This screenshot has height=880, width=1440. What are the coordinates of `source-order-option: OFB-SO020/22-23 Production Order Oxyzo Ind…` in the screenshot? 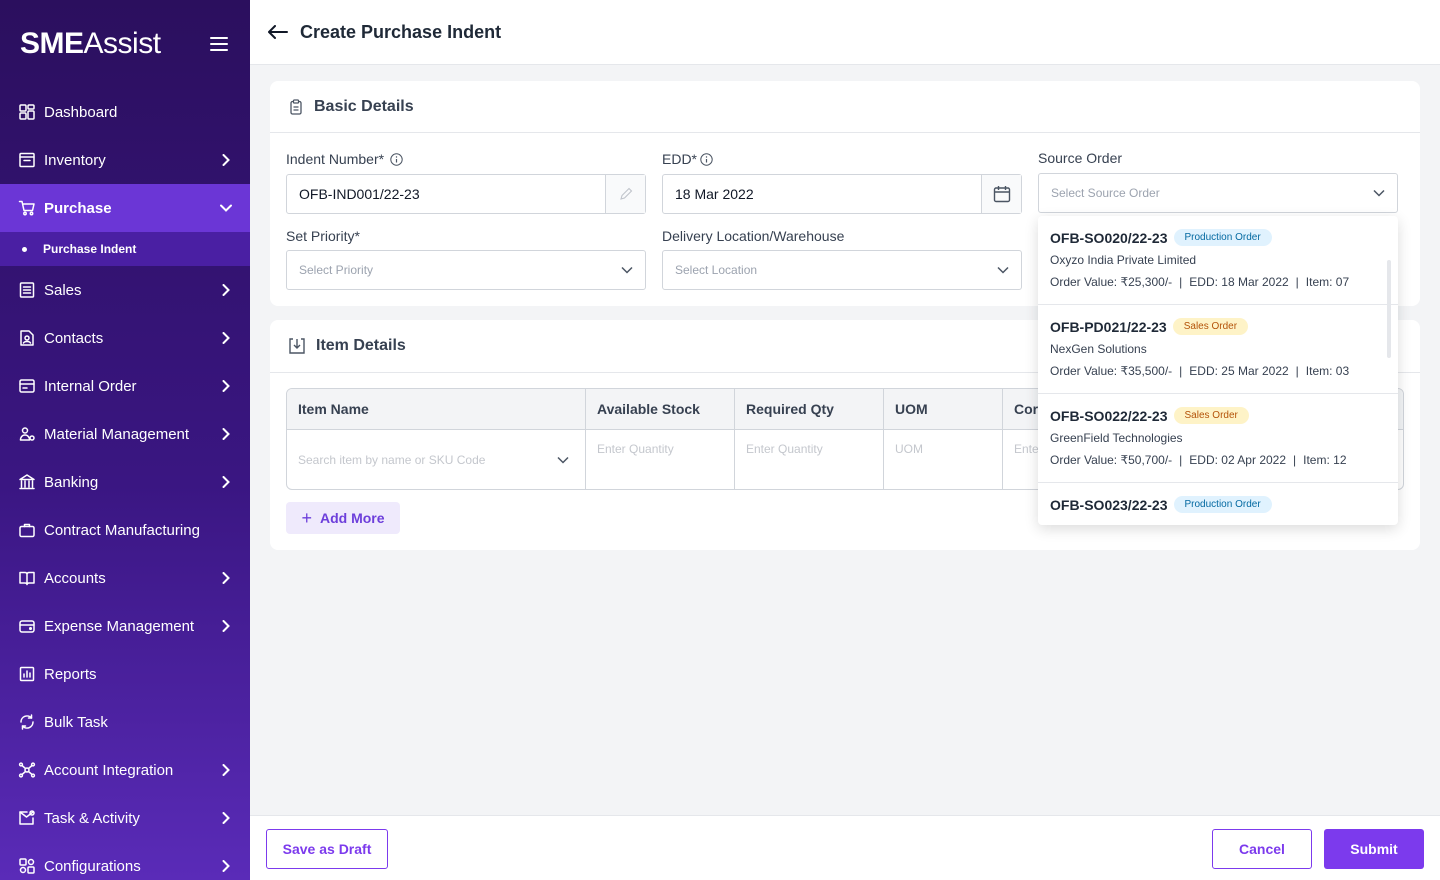 It's located at (1218, 260).